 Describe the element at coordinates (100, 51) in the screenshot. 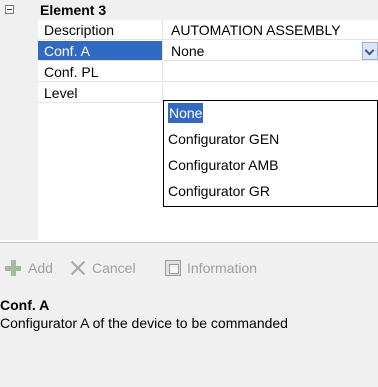

I see `property-name: Conf. A` at that location.